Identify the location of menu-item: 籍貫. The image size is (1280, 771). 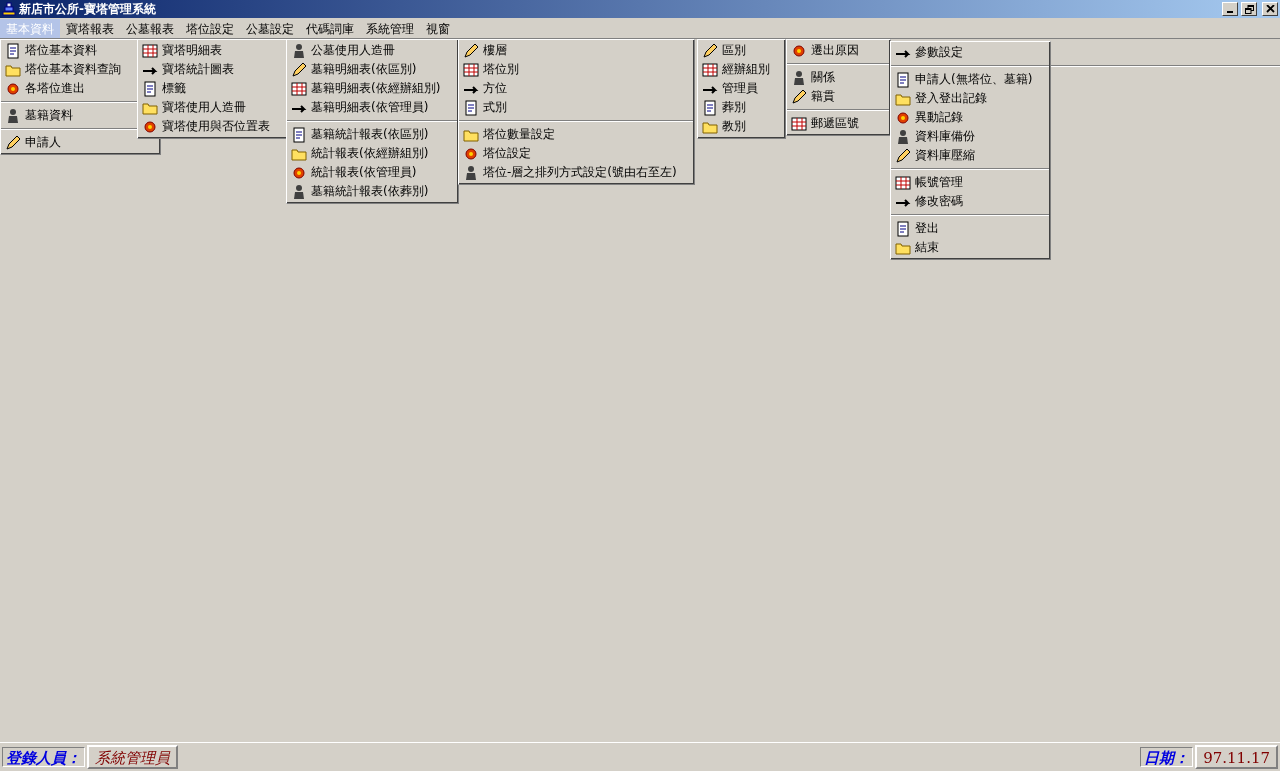
(838, 96).